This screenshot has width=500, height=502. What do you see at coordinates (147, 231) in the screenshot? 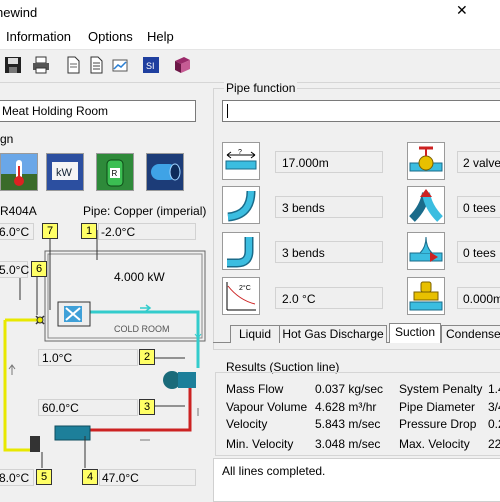
I see `point-1-temp: -2.0°C` at bounding box center [147, 231].